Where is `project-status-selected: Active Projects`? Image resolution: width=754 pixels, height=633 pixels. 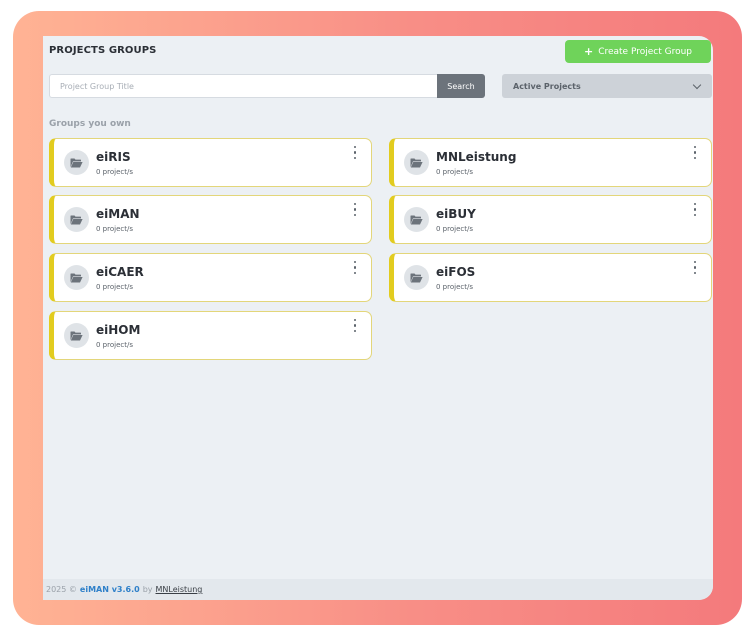 project-status-selected: Active Projects is located at coordinates (547, 86).